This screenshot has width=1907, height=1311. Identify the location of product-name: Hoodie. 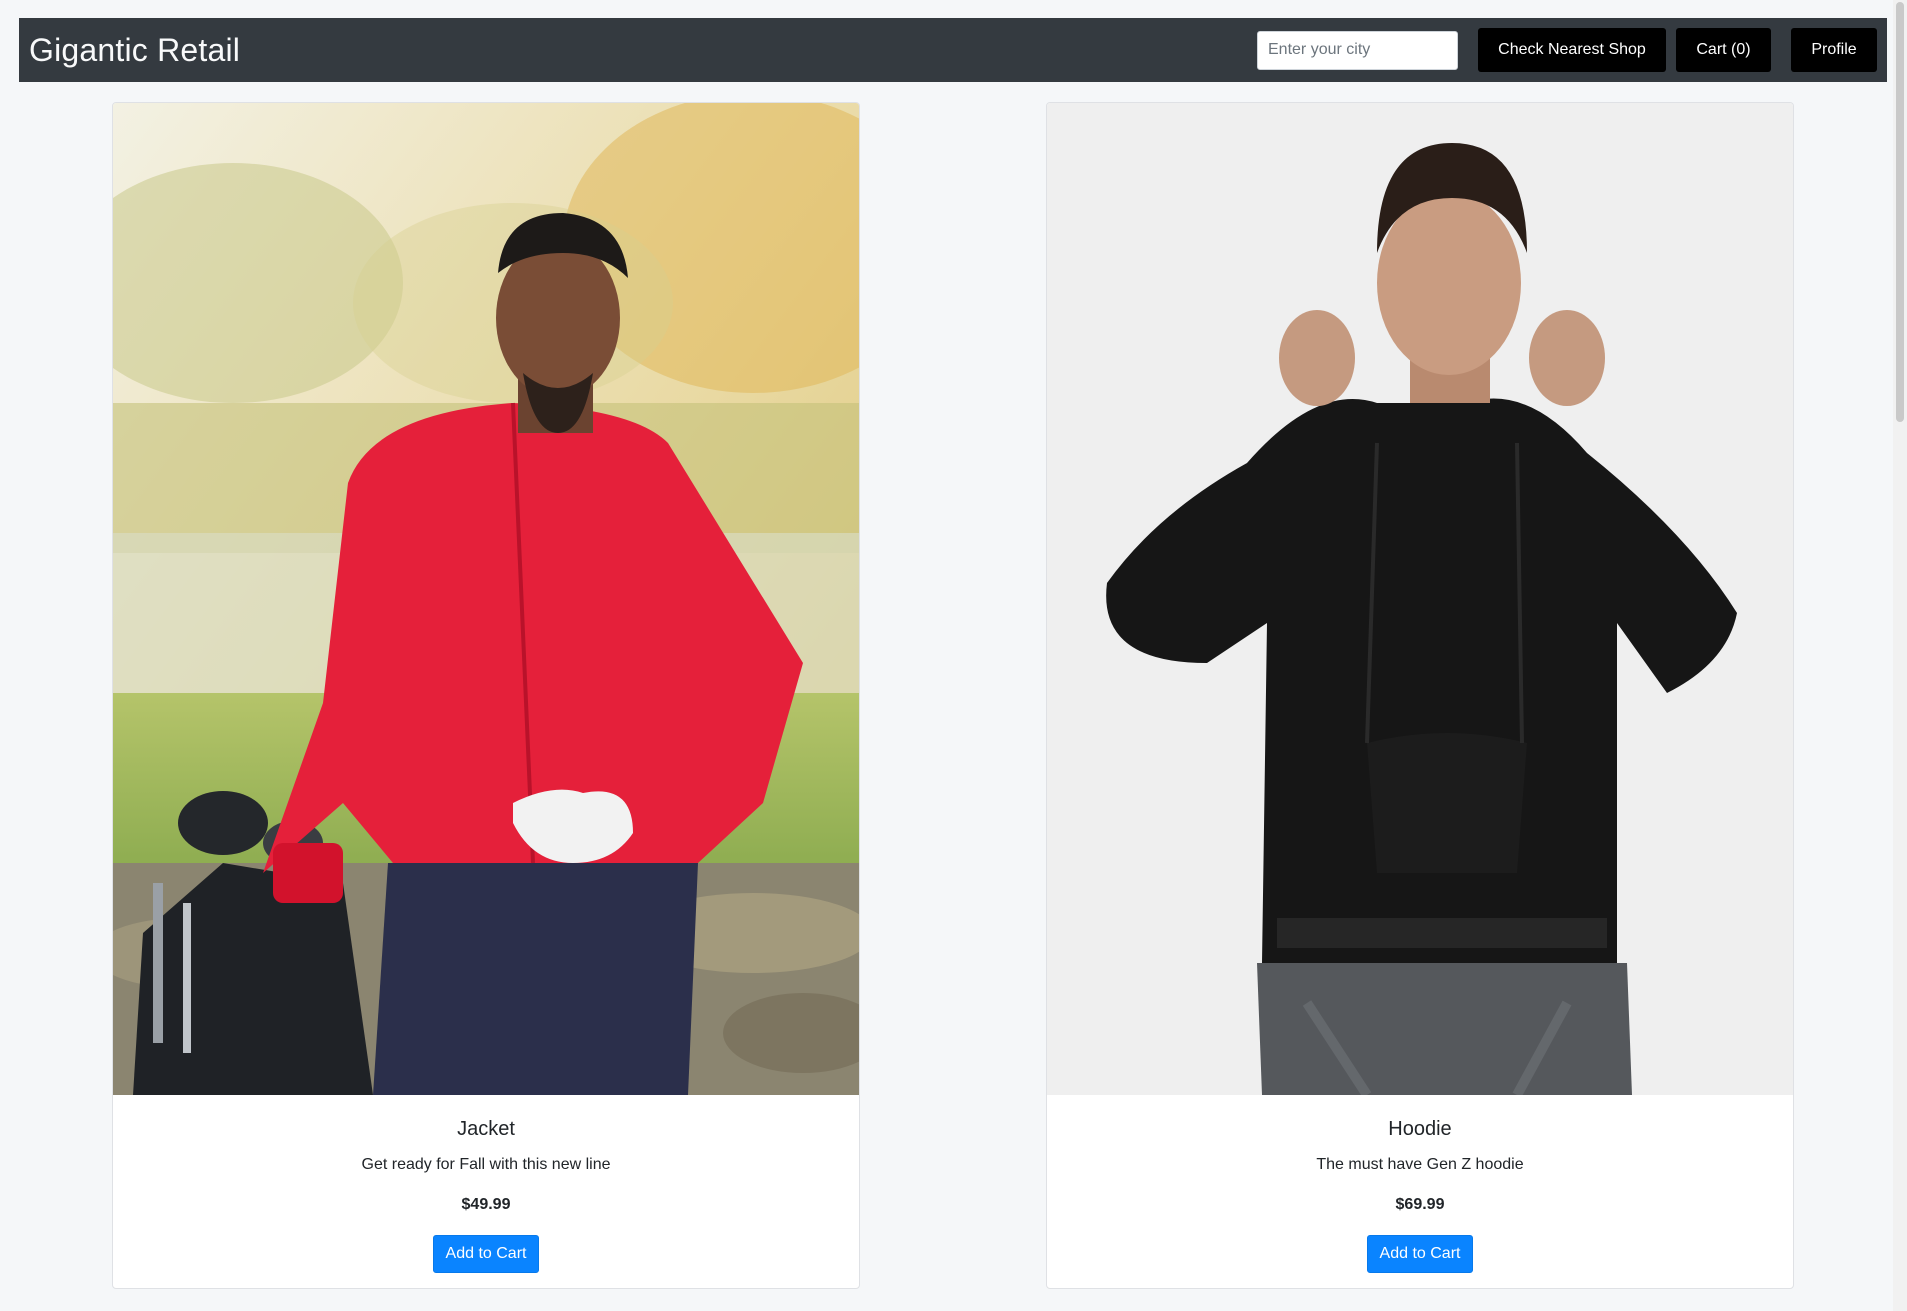
(1420, 1129).